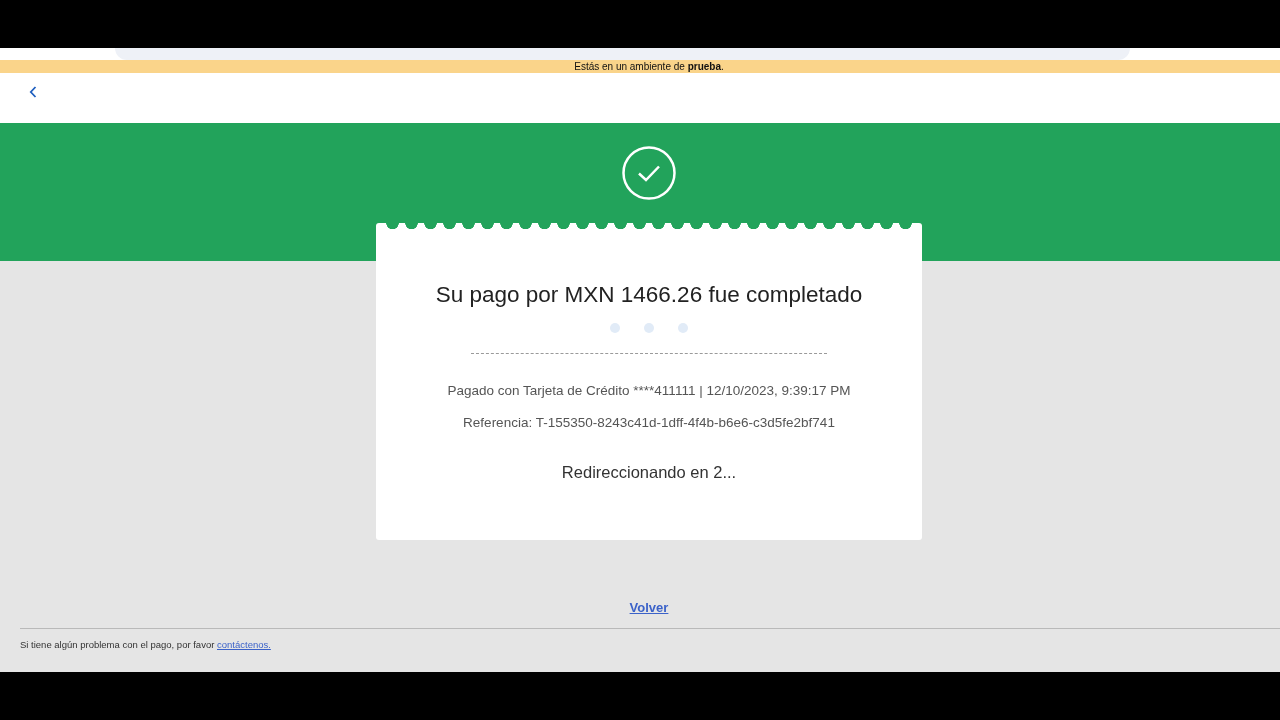 The image size is (1280, 720). Describe the element at coordinates (649, 391) in the screenshot. I see `payment-details: Pagado con Tarjeta de Crédito ****411111 | 12/10/2023, 9:39:17 PM` at that location.